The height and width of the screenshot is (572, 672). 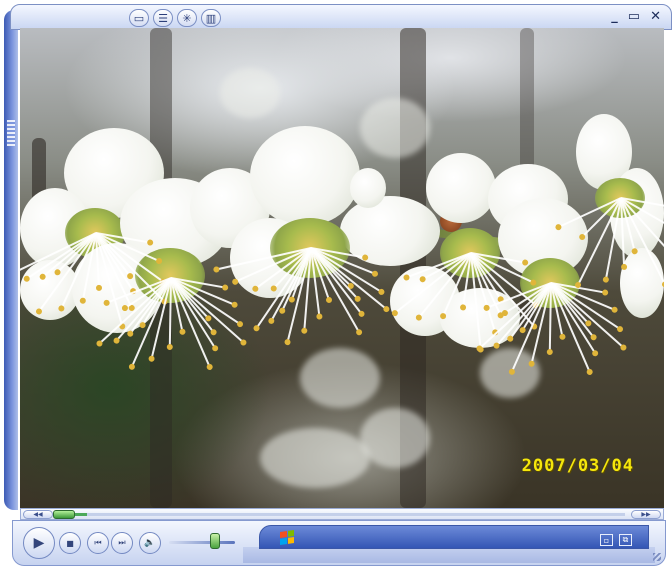 What do you see at coordinates (449, 555) in the screenshot?
I see `info-panel-lower` at bounding box center [449, 555].